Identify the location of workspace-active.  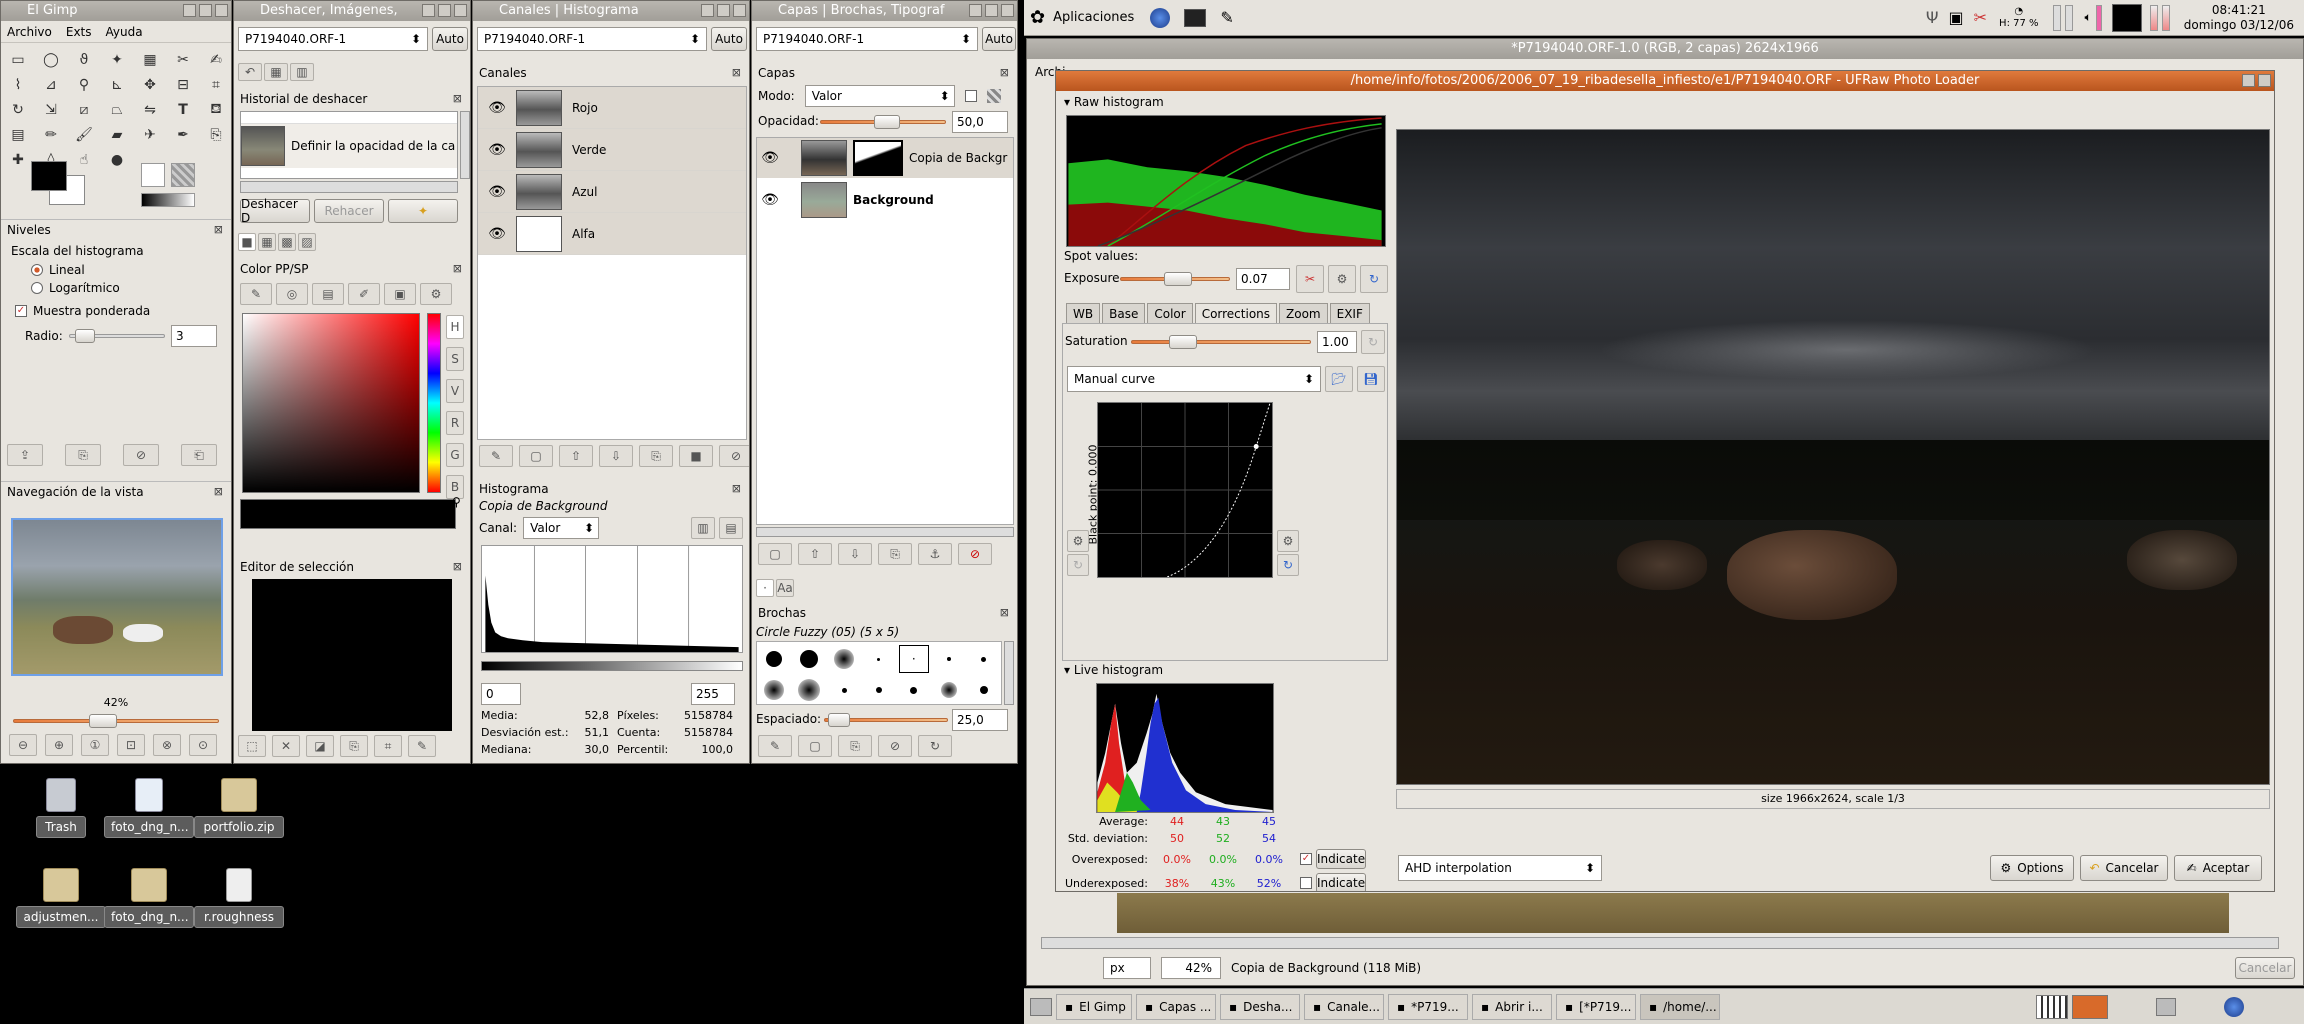
(2090, 1006).